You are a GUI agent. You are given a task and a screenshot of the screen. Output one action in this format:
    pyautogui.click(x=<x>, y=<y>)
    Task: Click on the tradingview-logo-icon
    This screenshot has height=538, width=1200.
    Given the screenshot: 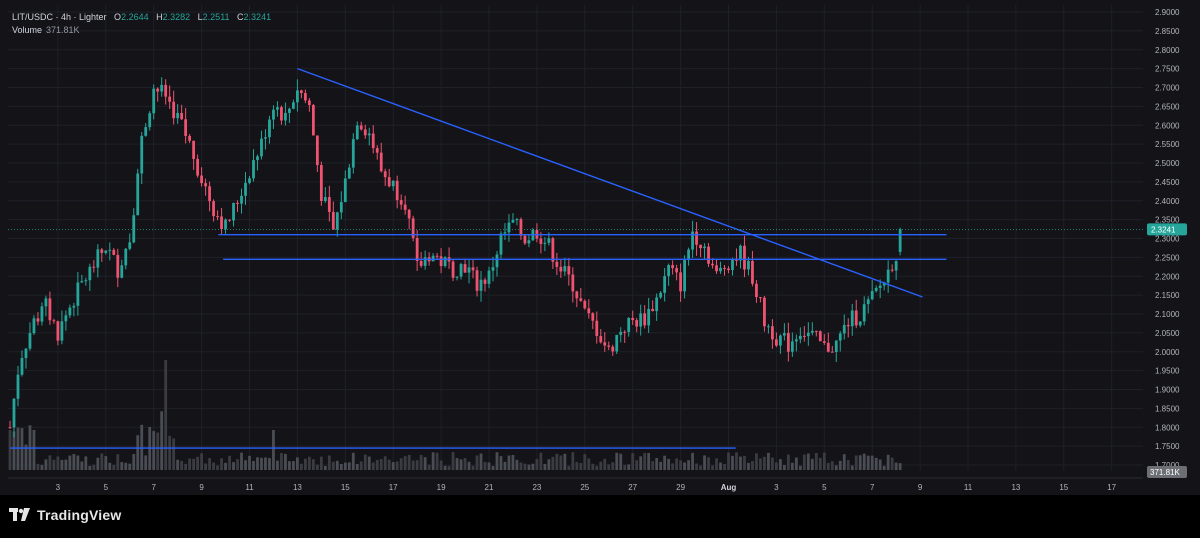 What is the action you would take?
    pyautogui.click(x=19, y=514)
    